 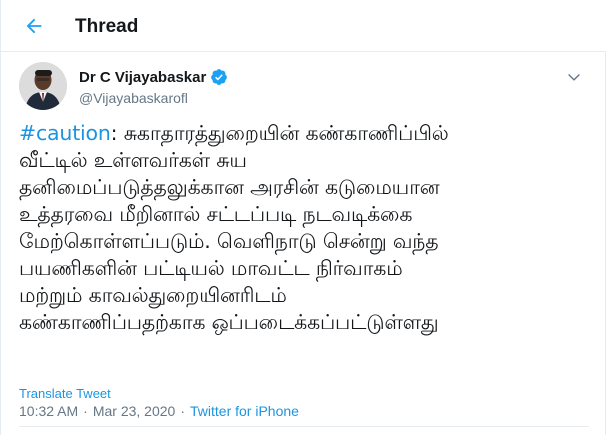 I want to click on tweet-line-5: மேற்கொள்ளப்படும். வெளிநாடு சென்று வந்த, so click(x=229, y=241).